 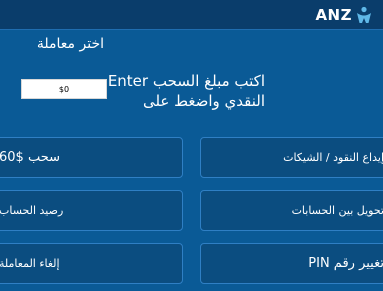 I want to click on withdraw-60-label: سحب $60, so click(x=30, y=157).